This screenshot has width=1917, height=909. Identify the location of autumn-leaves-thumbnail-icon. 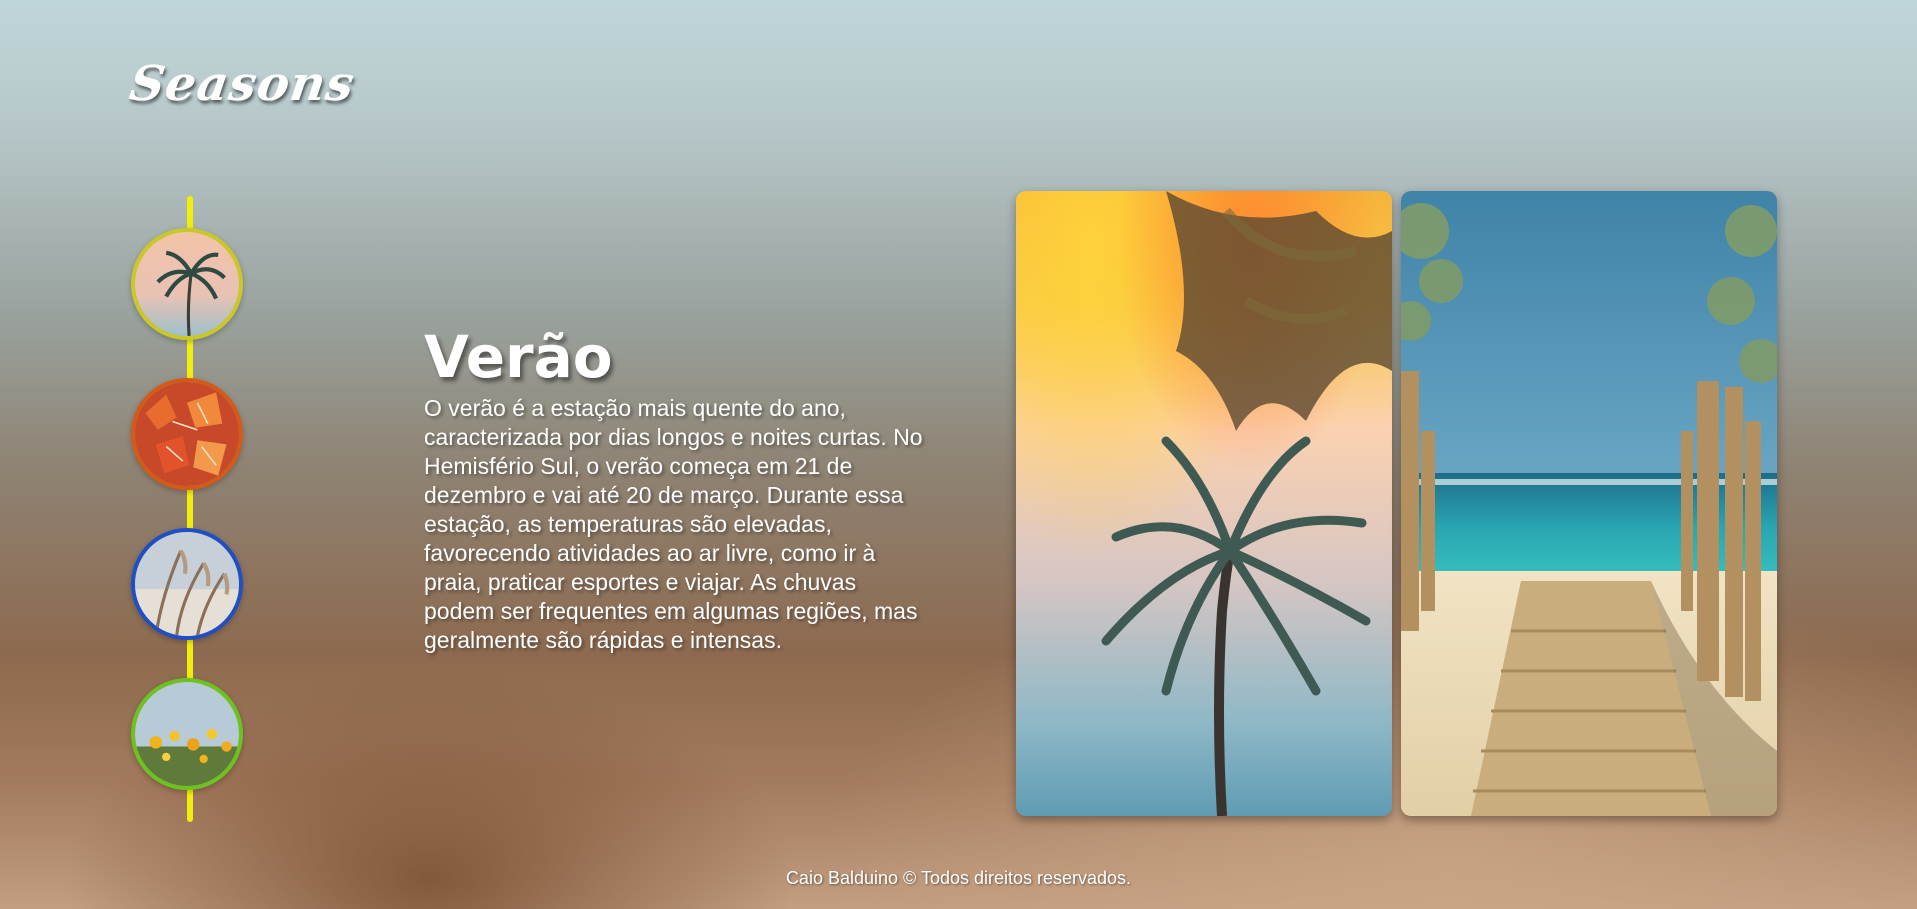
(187, 434).